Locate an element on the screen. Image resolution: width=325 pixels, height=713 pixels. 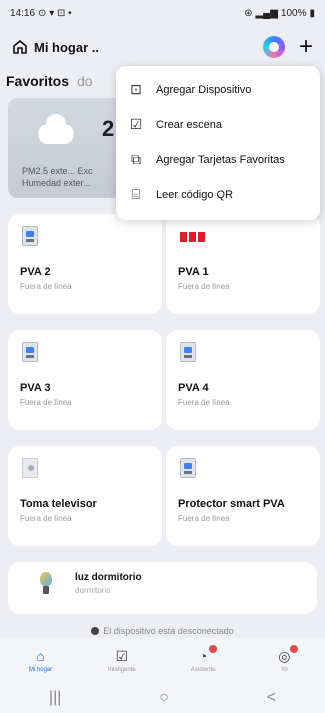
menu-item-add-favorite-cards: ⧉ Agregar Tarjetas Favoritas is located at coordinates (218, 159).